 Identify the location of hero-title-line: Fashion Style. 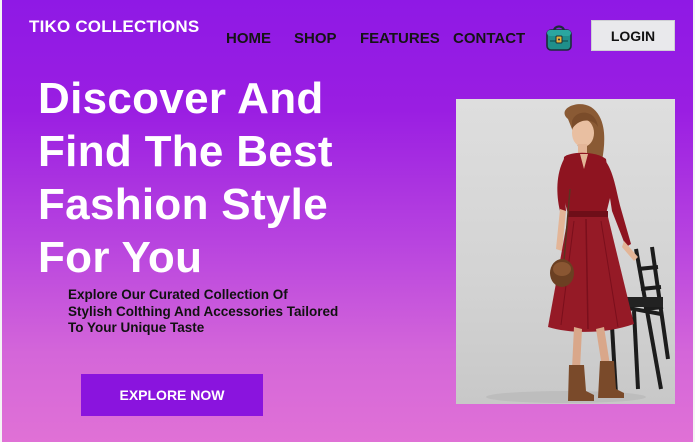
(183, 204).